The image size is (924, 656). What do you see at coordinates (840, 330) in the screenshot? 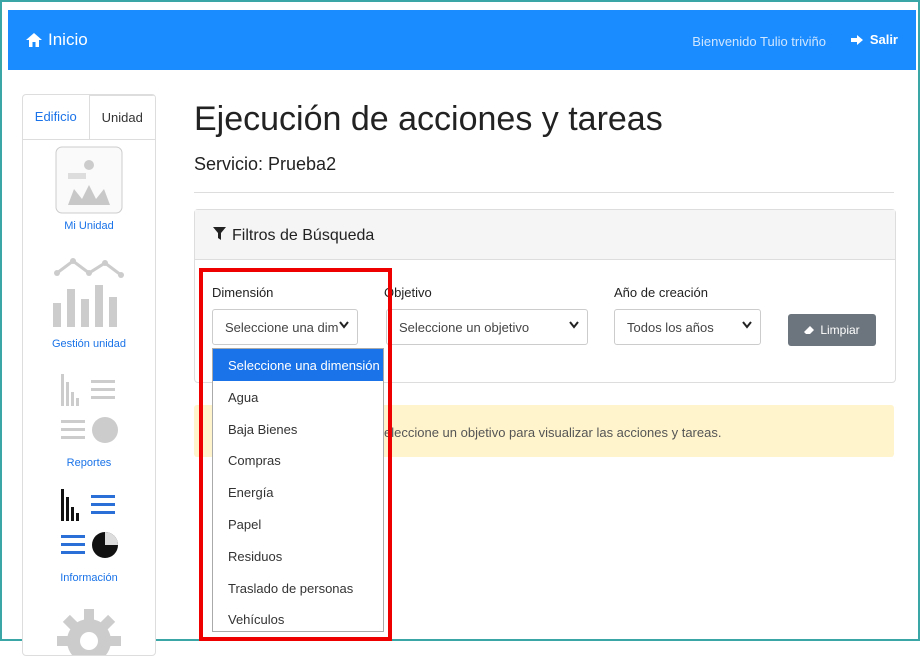
I see `clear-button-label: Limpiar` at bounding box center [840, 330].